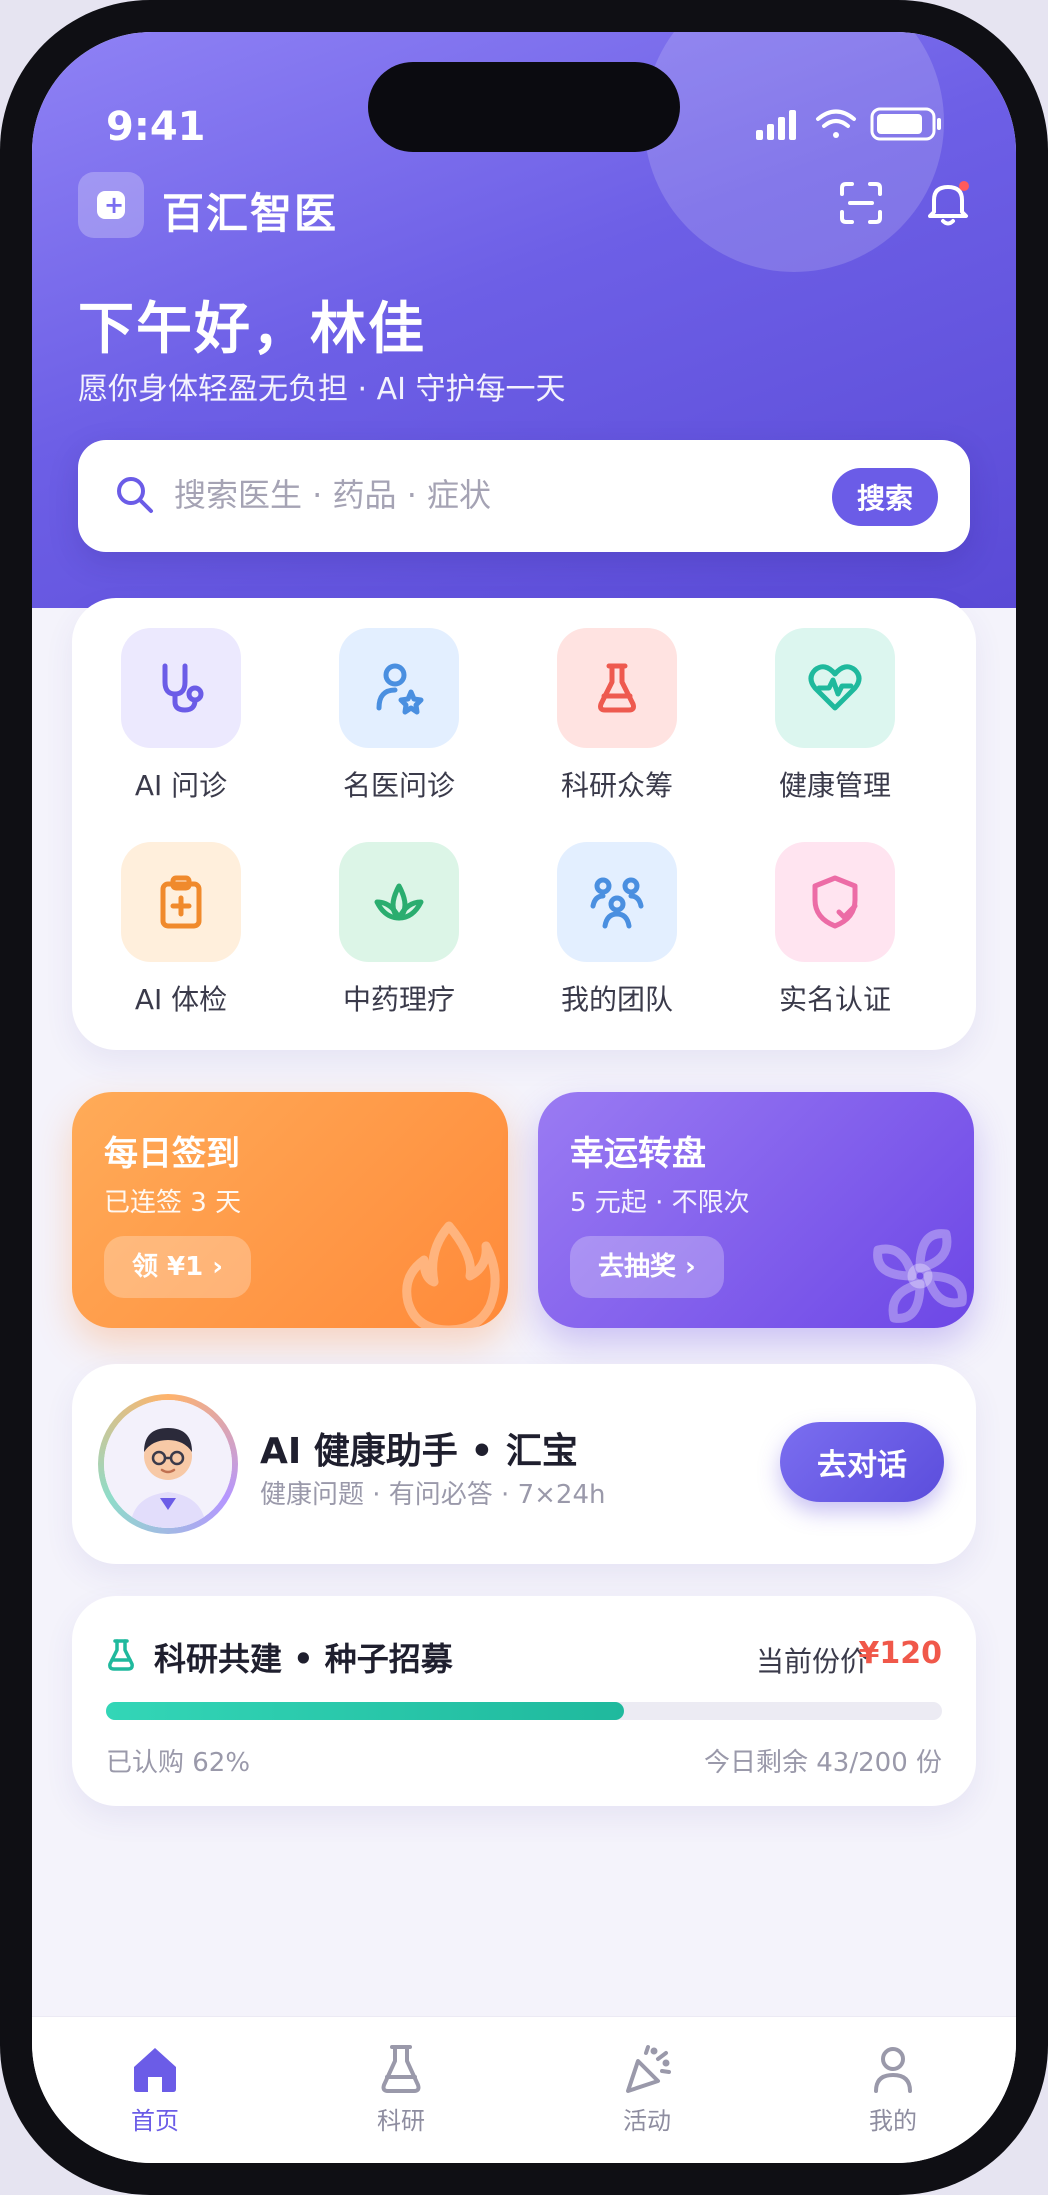 The height and width of the screenshot is (2195, 1048). What do you see at coordinates (616, 785) in the screenshot?
I see `feature-label: 科研众筹` at bounding box center [616, 785].